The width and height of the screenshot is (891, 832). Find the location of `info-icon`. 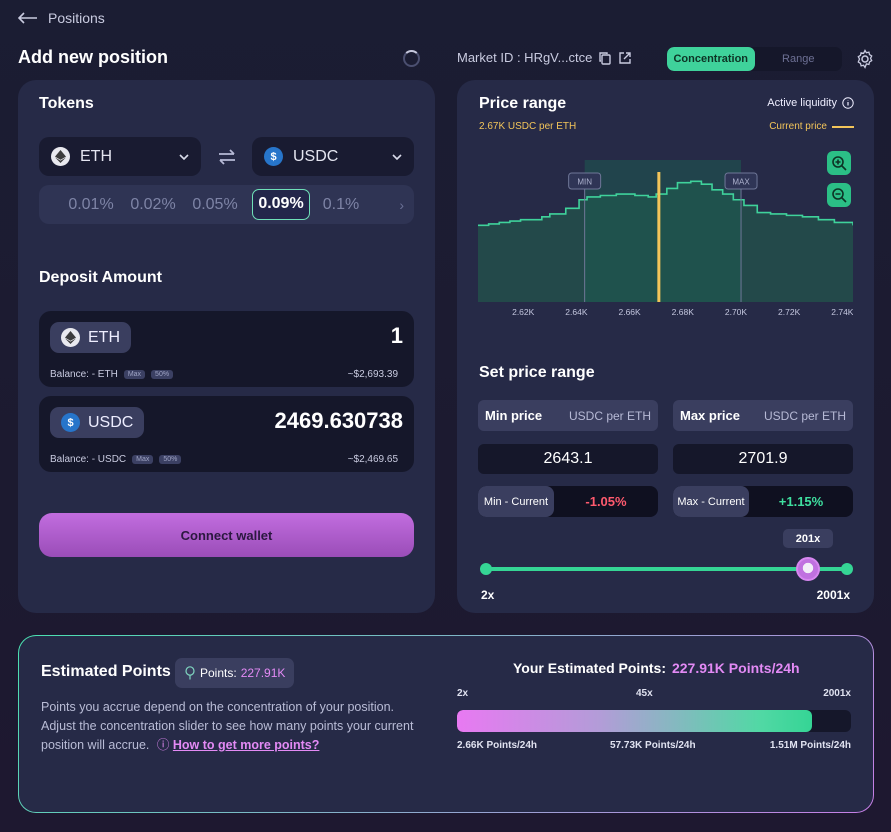

info-icon is located at coordinates (848, 103).